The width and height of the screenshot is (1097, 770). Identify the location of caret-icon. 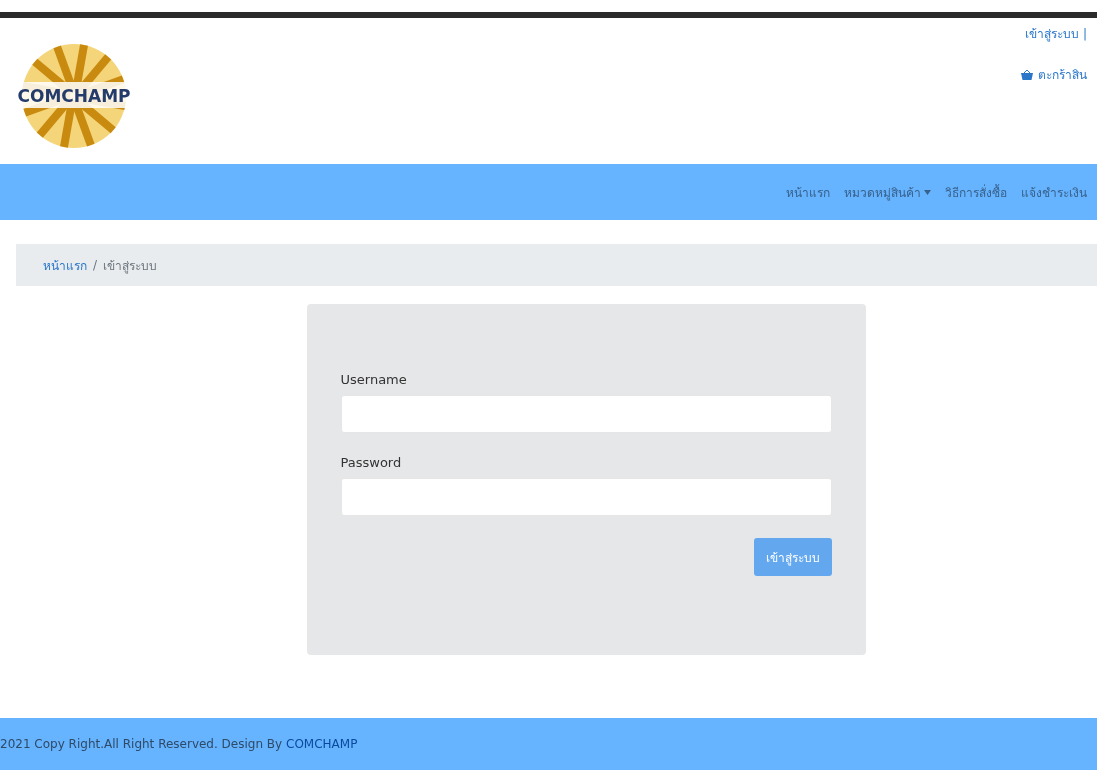
(927, 192).